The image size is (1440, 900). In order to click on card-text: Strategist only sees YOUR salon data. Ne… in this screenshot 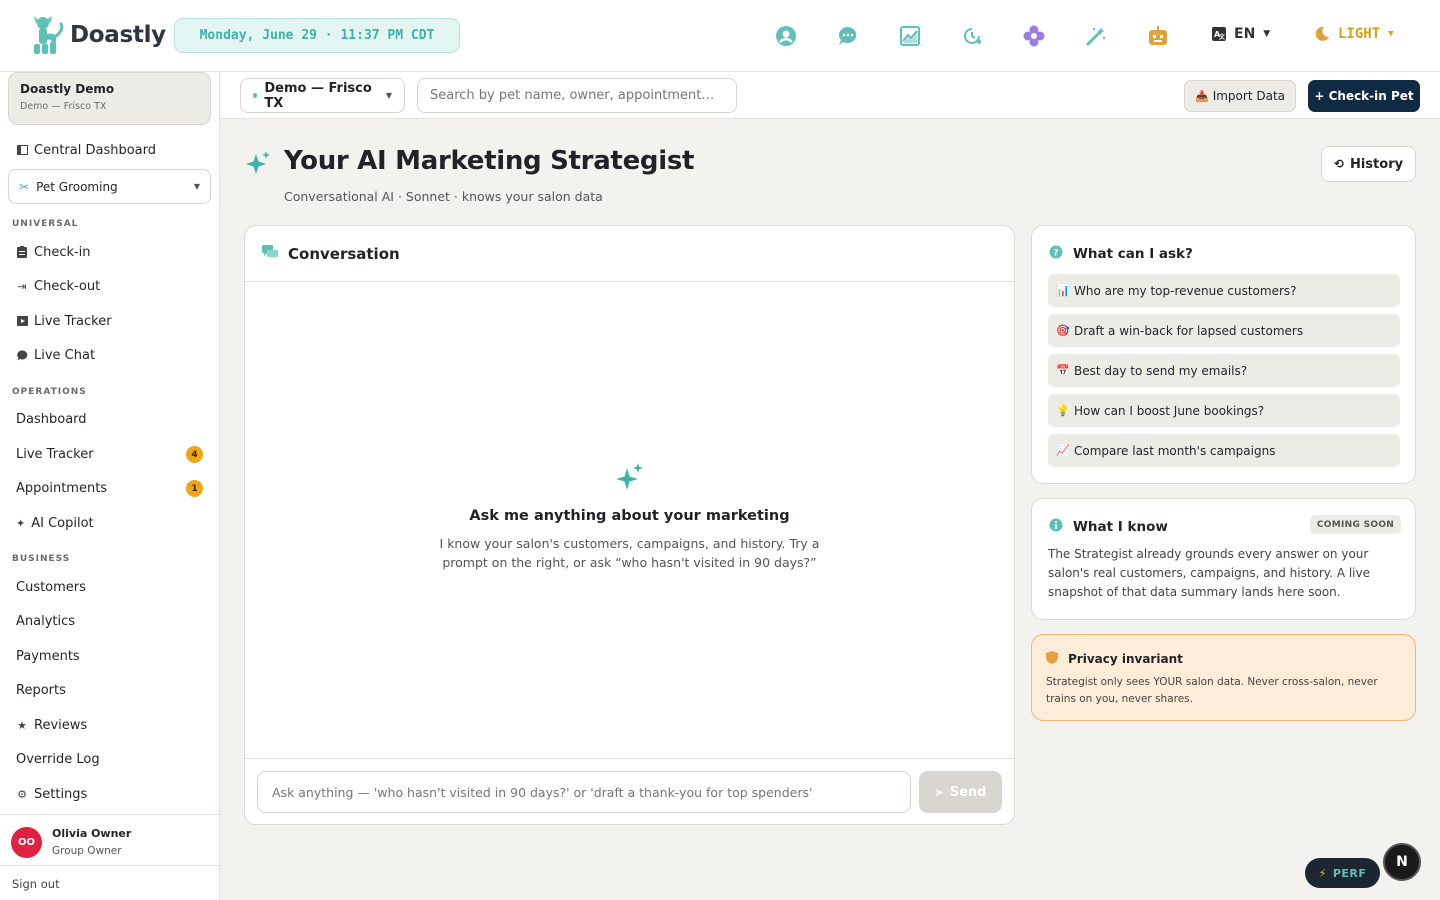, I will do `click(1212, 690)`.